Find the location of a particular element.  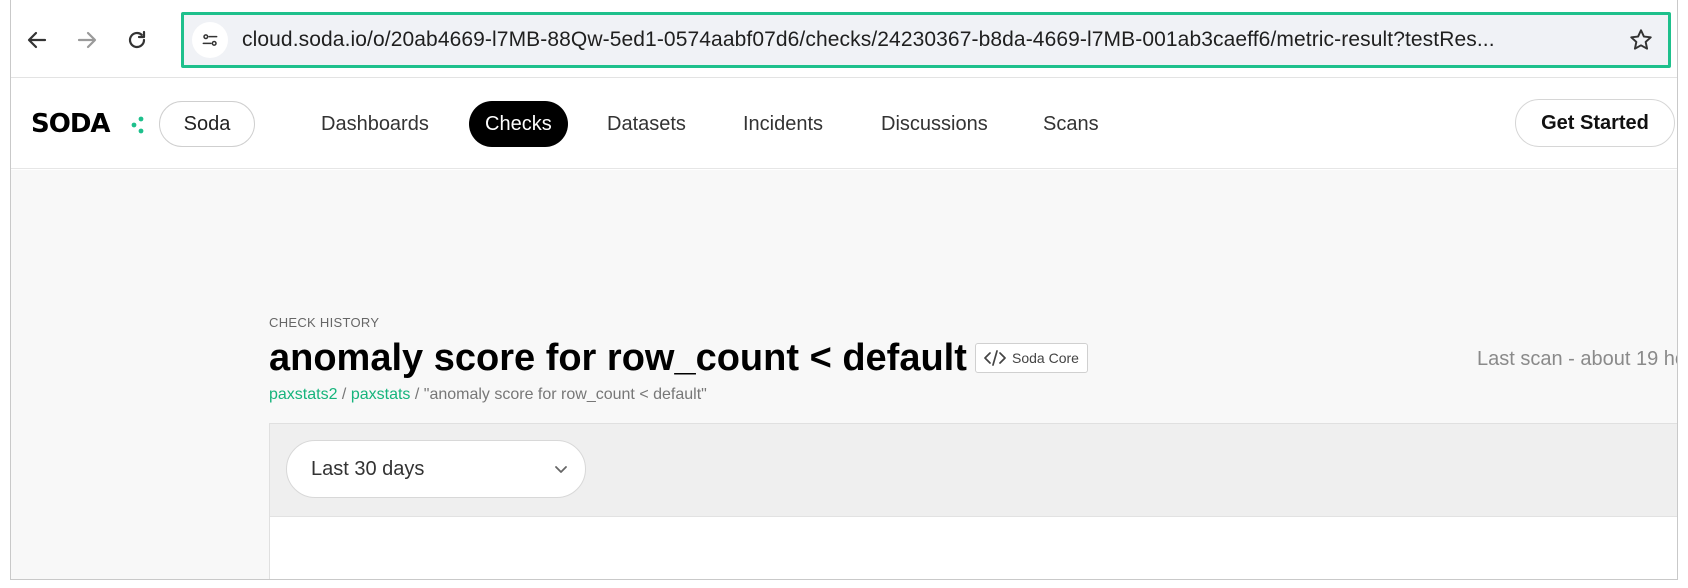

nav-discussions: Discussions is located at coordinates (934, 124).